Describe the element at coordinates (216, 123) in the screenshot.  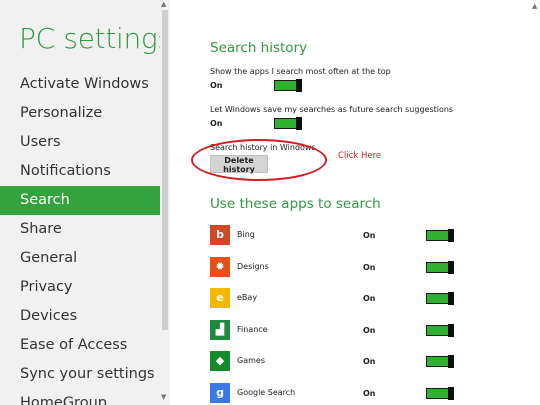
I see `save-searches-state: On` at that location.